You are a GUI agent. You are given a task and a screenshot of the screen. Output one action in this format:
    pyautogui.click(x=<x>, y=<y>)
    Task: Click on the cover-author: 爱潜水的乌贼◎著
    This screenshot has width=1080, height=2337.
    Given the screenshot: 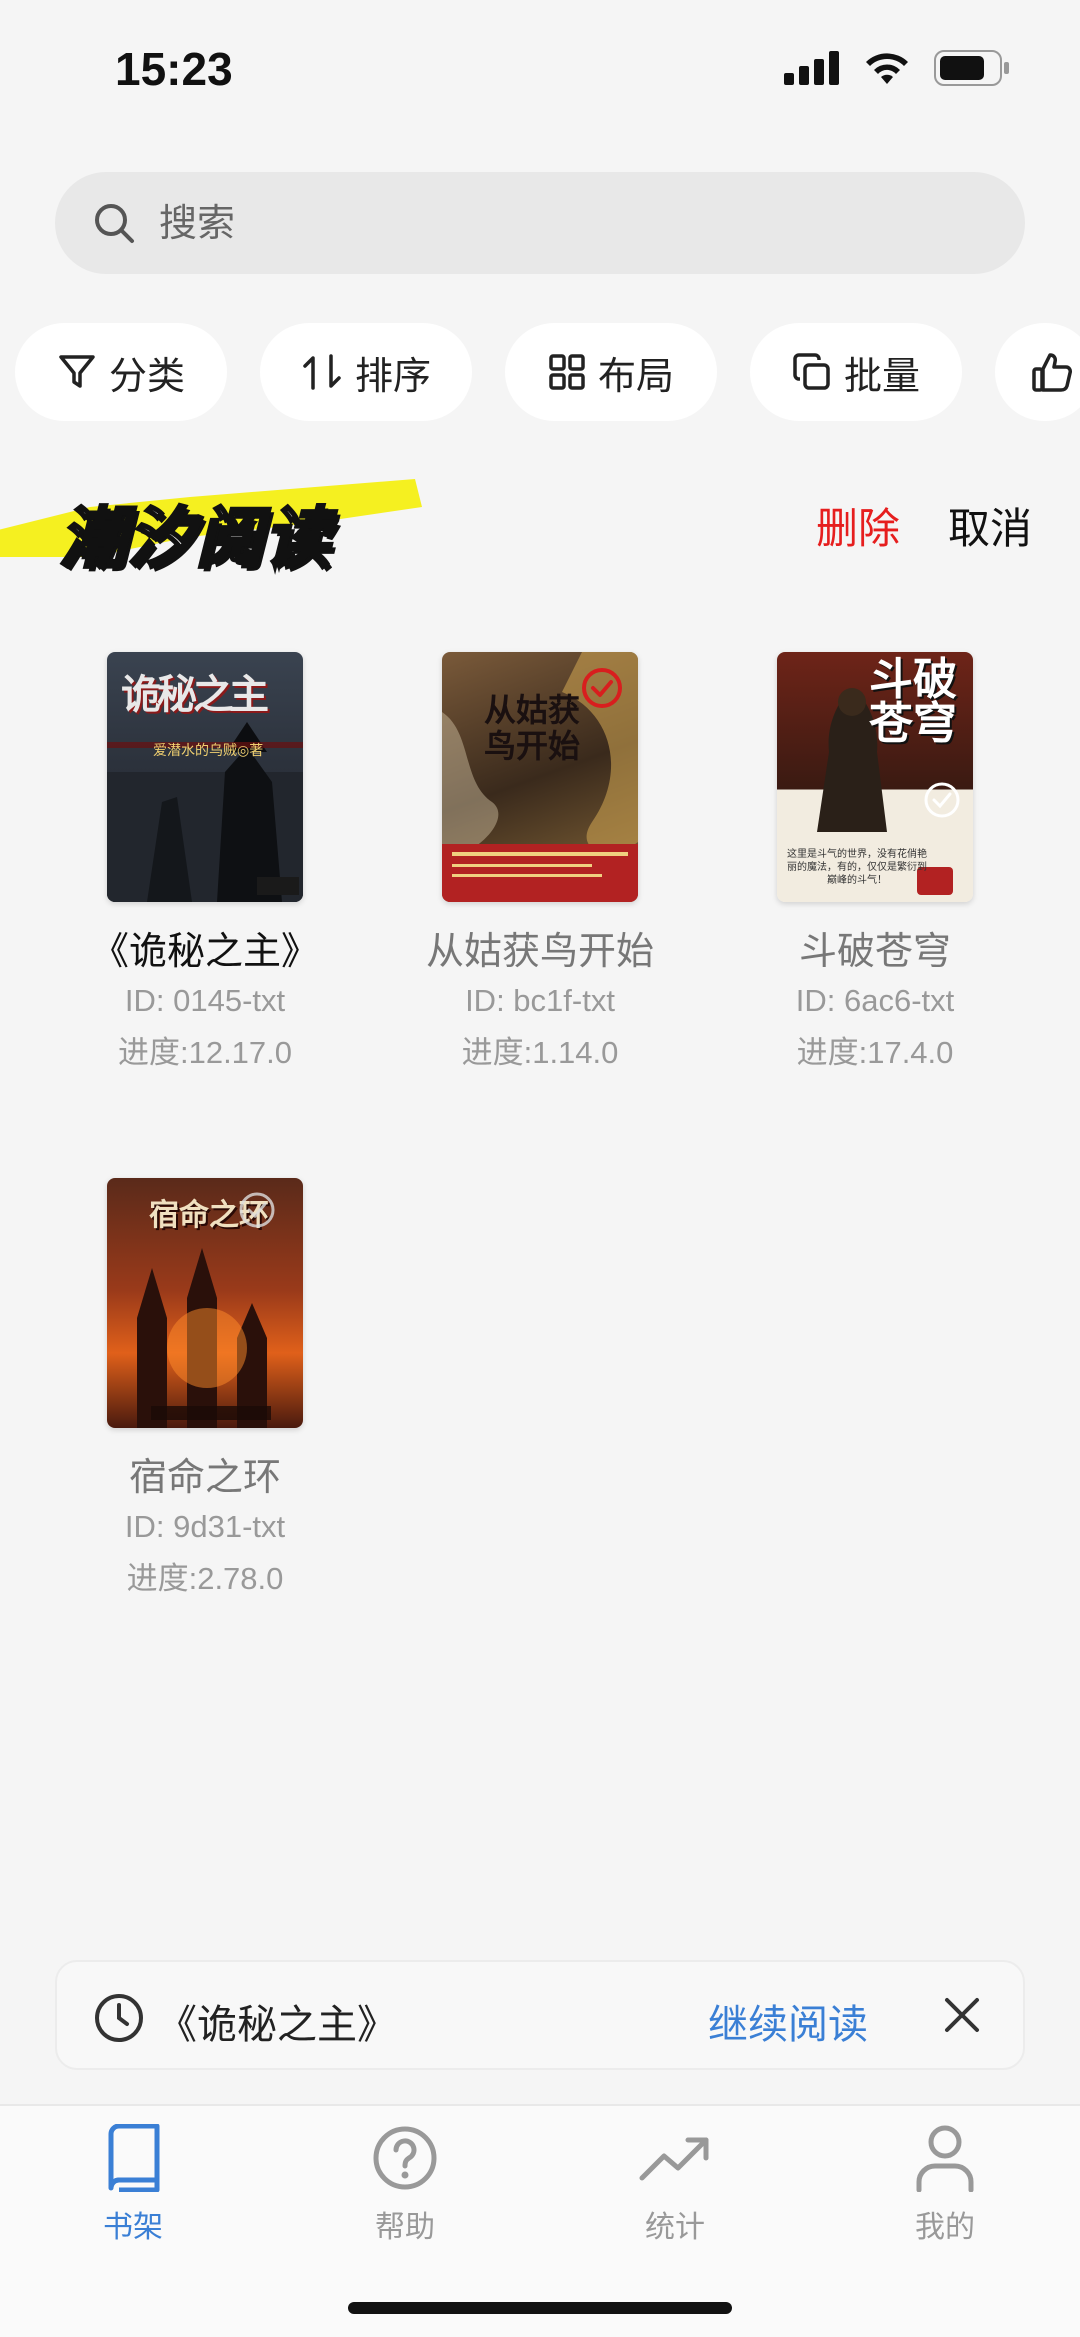 What is the action you would take?
    pyautogui.click(x=208, y=751)
    